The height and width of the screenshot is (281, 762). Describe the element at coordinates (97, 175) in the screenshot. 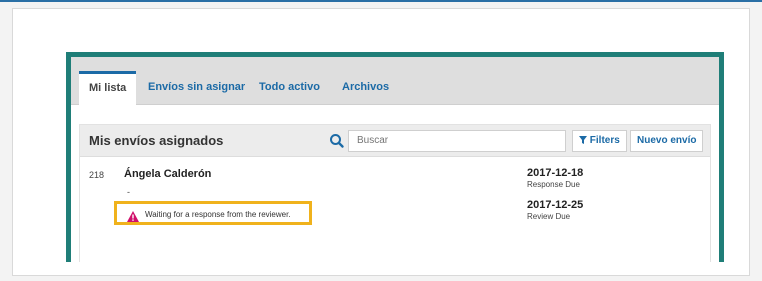

I see `submission-id: 218` at that location.